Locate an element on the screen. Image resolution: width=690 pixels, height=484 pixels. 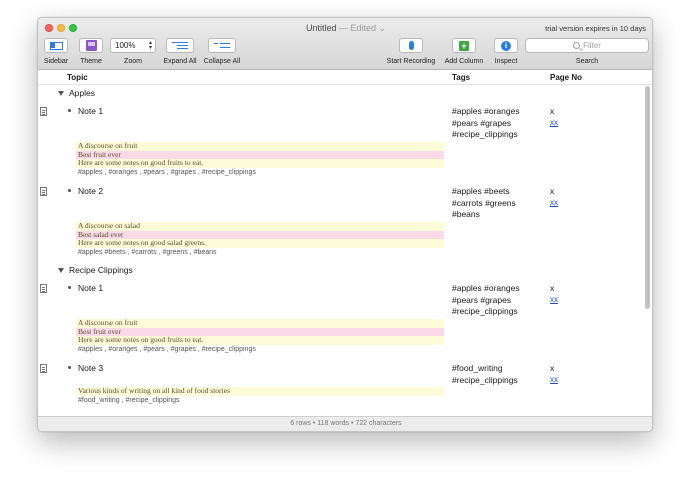
search-placeholder: Filter is located at coordinates (592, 45).